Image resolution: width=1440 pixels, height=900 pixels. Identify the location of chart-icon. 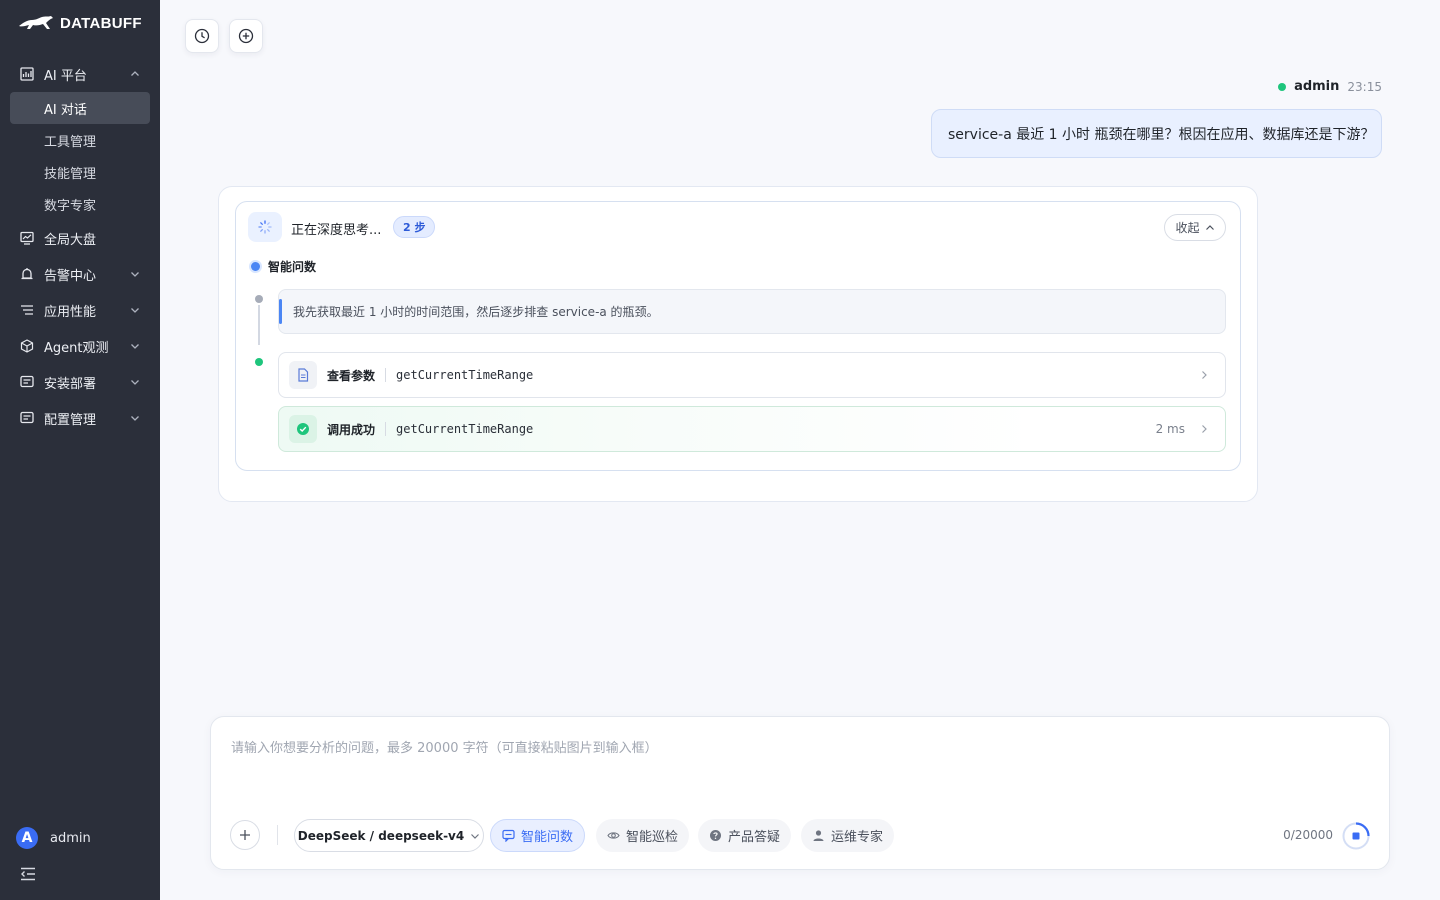
(27, 74).